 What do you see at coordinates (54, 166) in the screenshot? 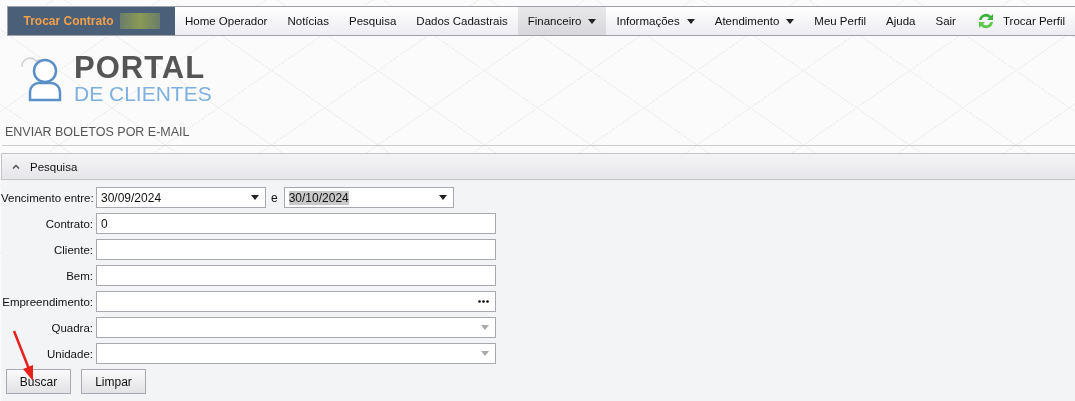
I see `panel-title: Pesquisa` at bounding box center [54, 166].